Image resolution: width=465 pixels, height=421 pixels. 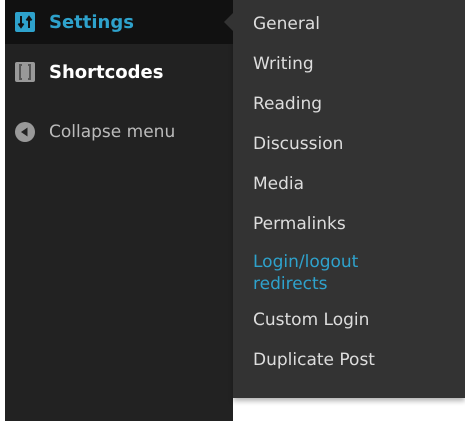 What do you see at coordinates (328, 24) in the screenshot?
I see `submenu-item: General` at bounding box center [328, 24].